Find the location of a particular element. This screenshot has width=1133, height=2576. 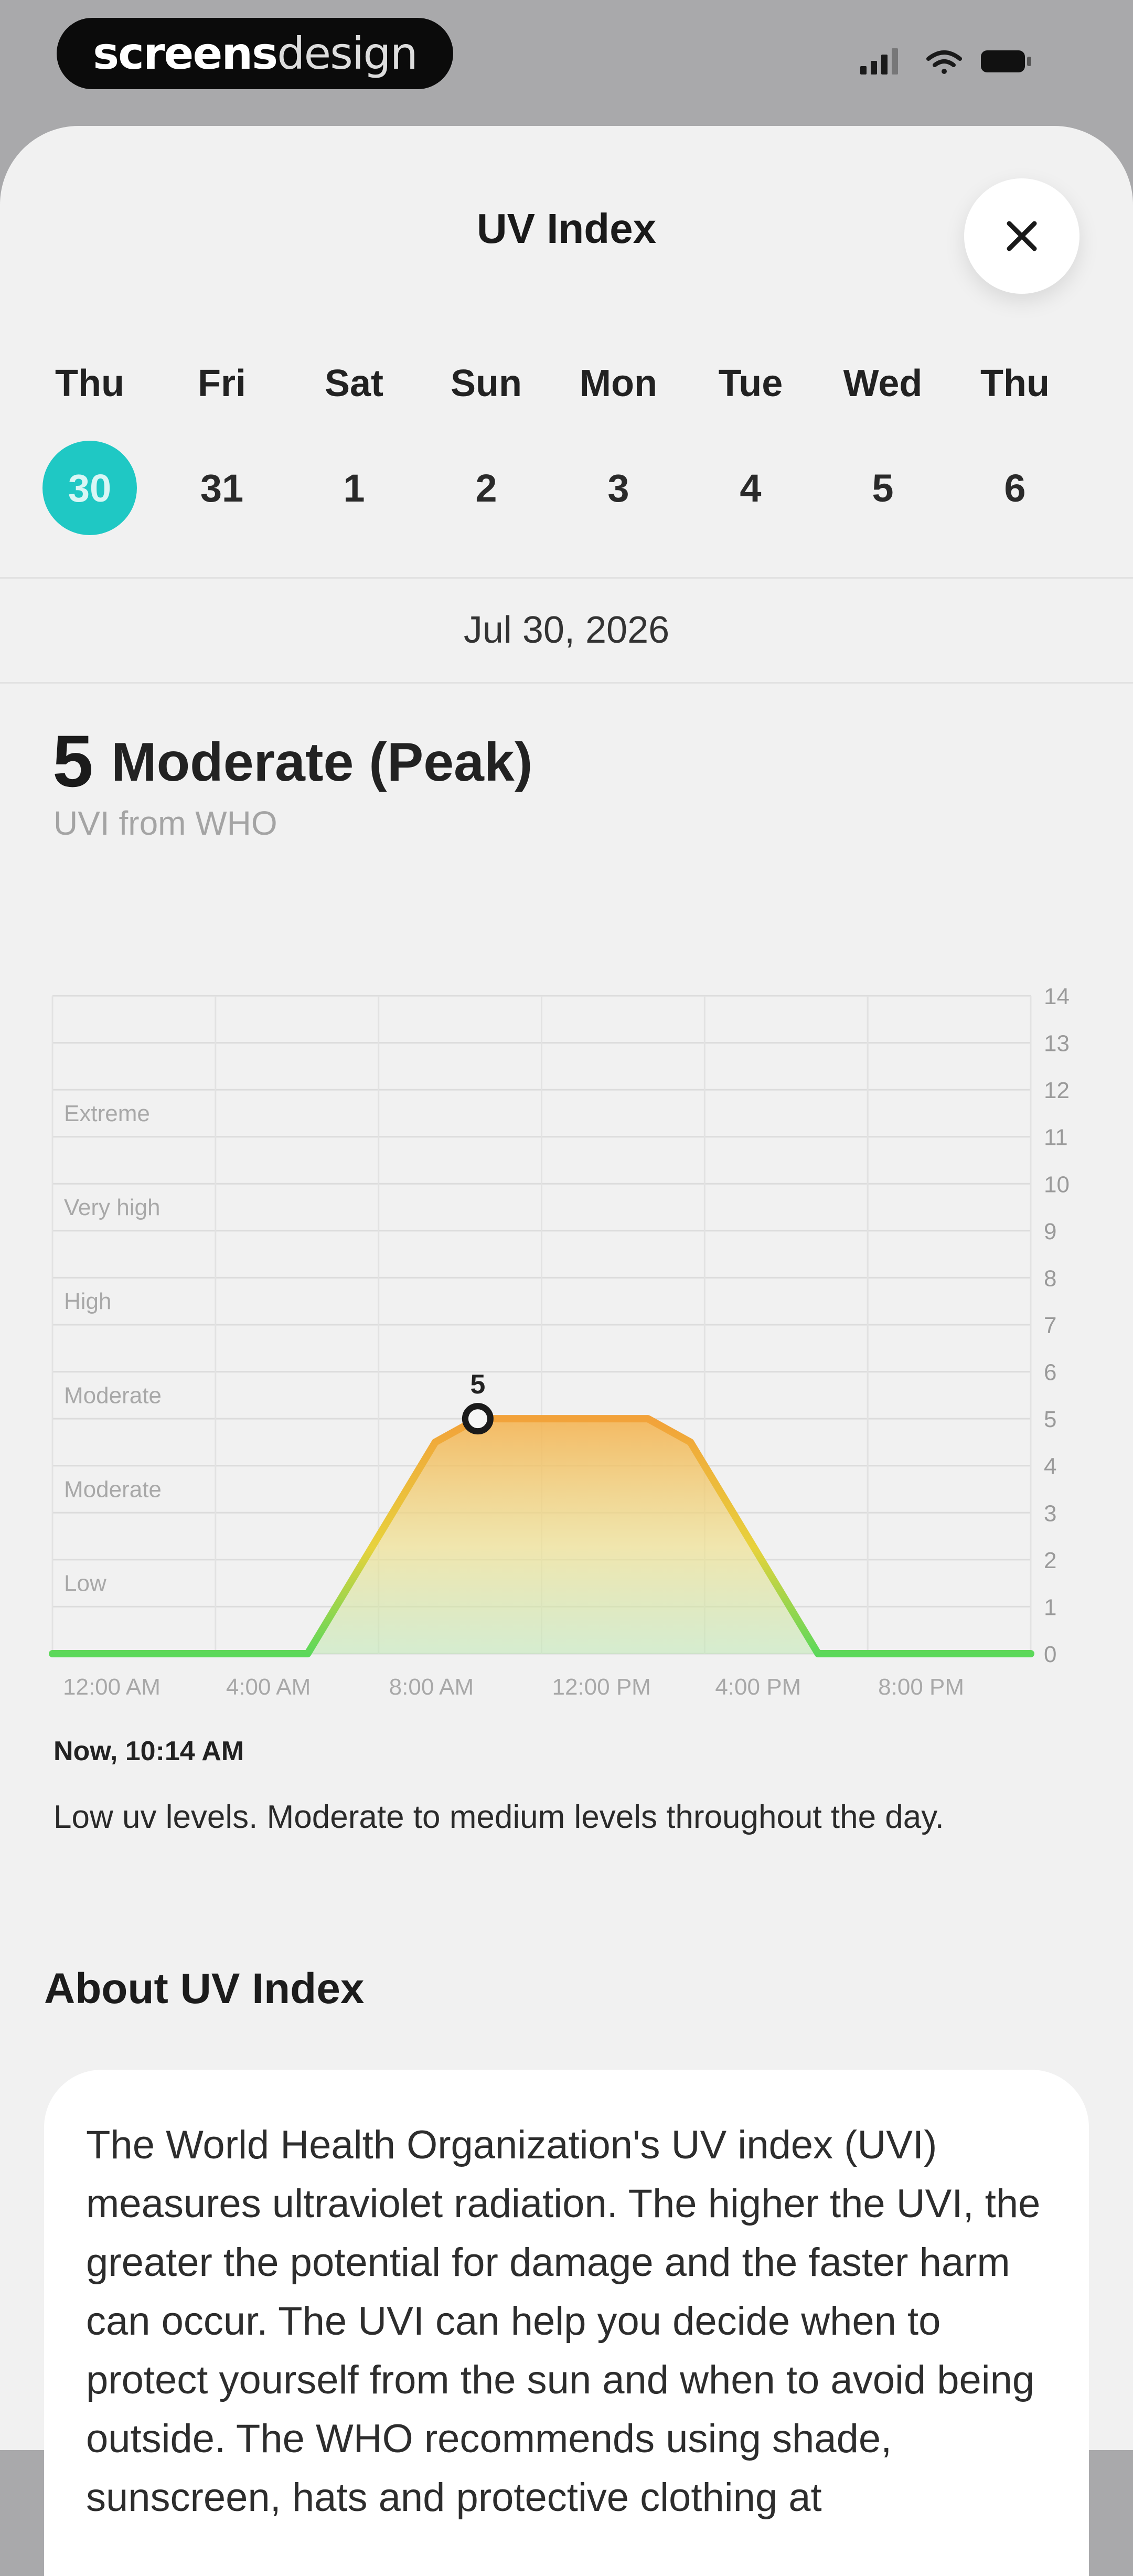

y-tick-label: 6 is located at coordinates (1050, 1373).